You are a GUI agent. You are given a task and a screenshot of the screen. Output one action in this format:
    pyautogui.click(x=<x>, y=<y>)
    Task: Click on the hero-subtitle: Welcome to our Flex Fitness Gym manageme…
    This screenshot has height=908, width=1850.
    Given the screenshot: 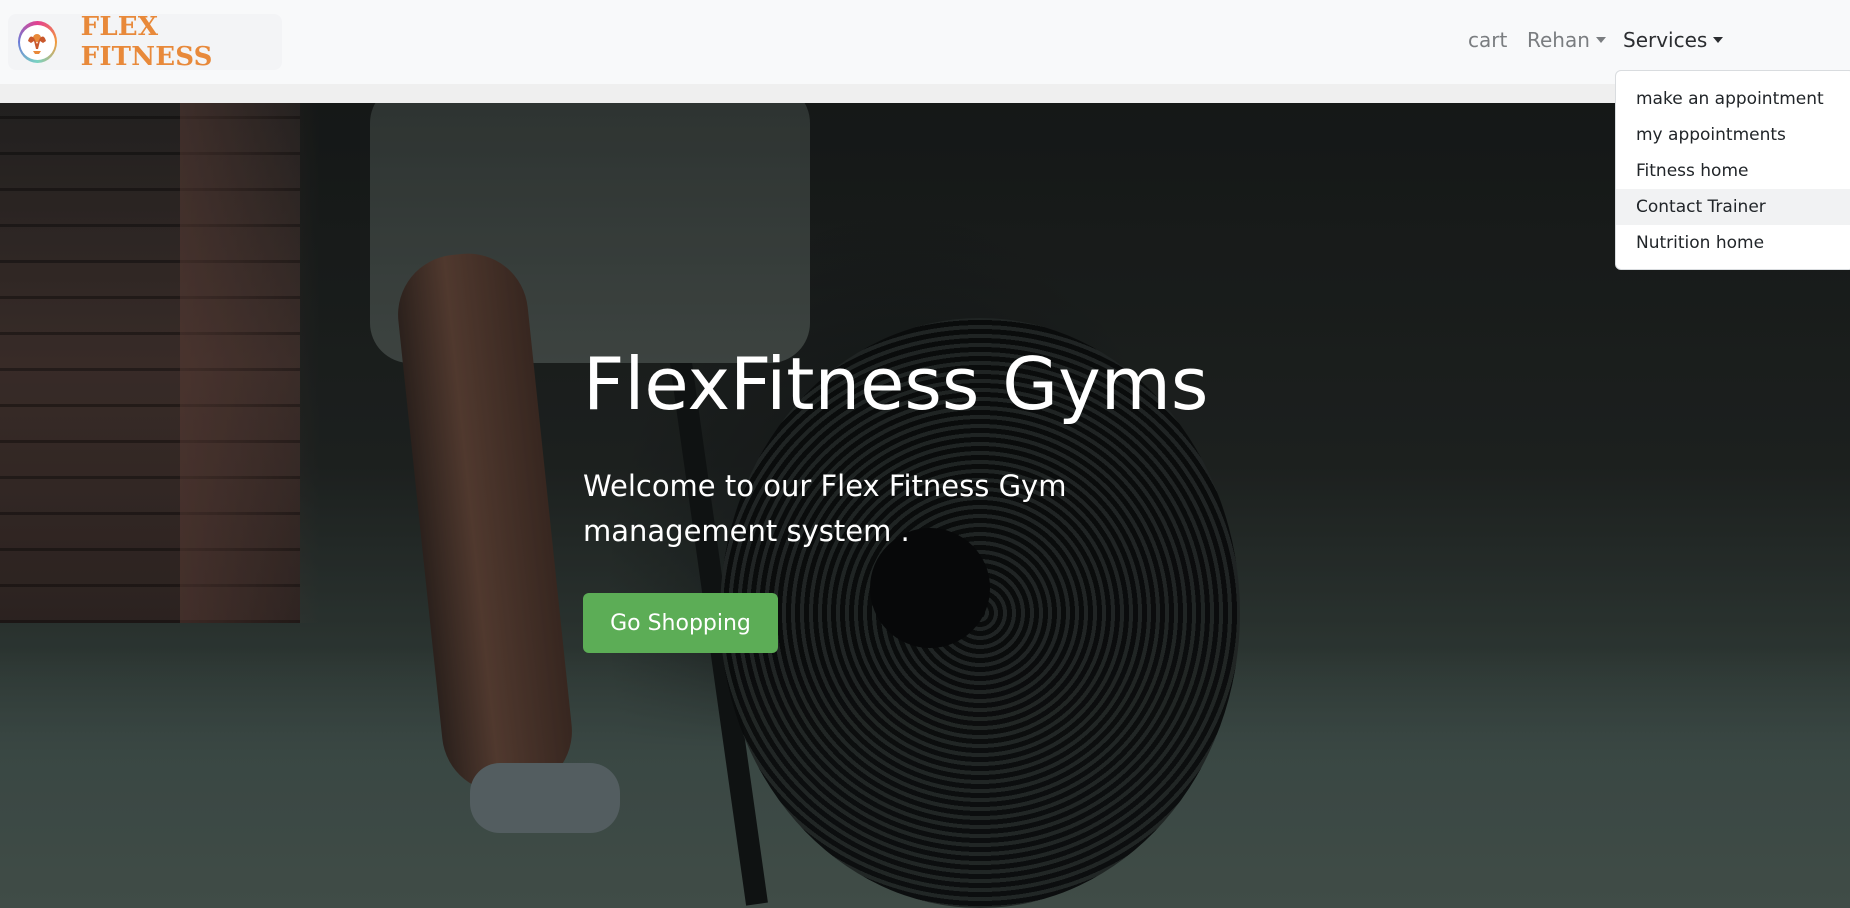 What is the action you would take?
    pyautogui.click(x=825, y=508)
    